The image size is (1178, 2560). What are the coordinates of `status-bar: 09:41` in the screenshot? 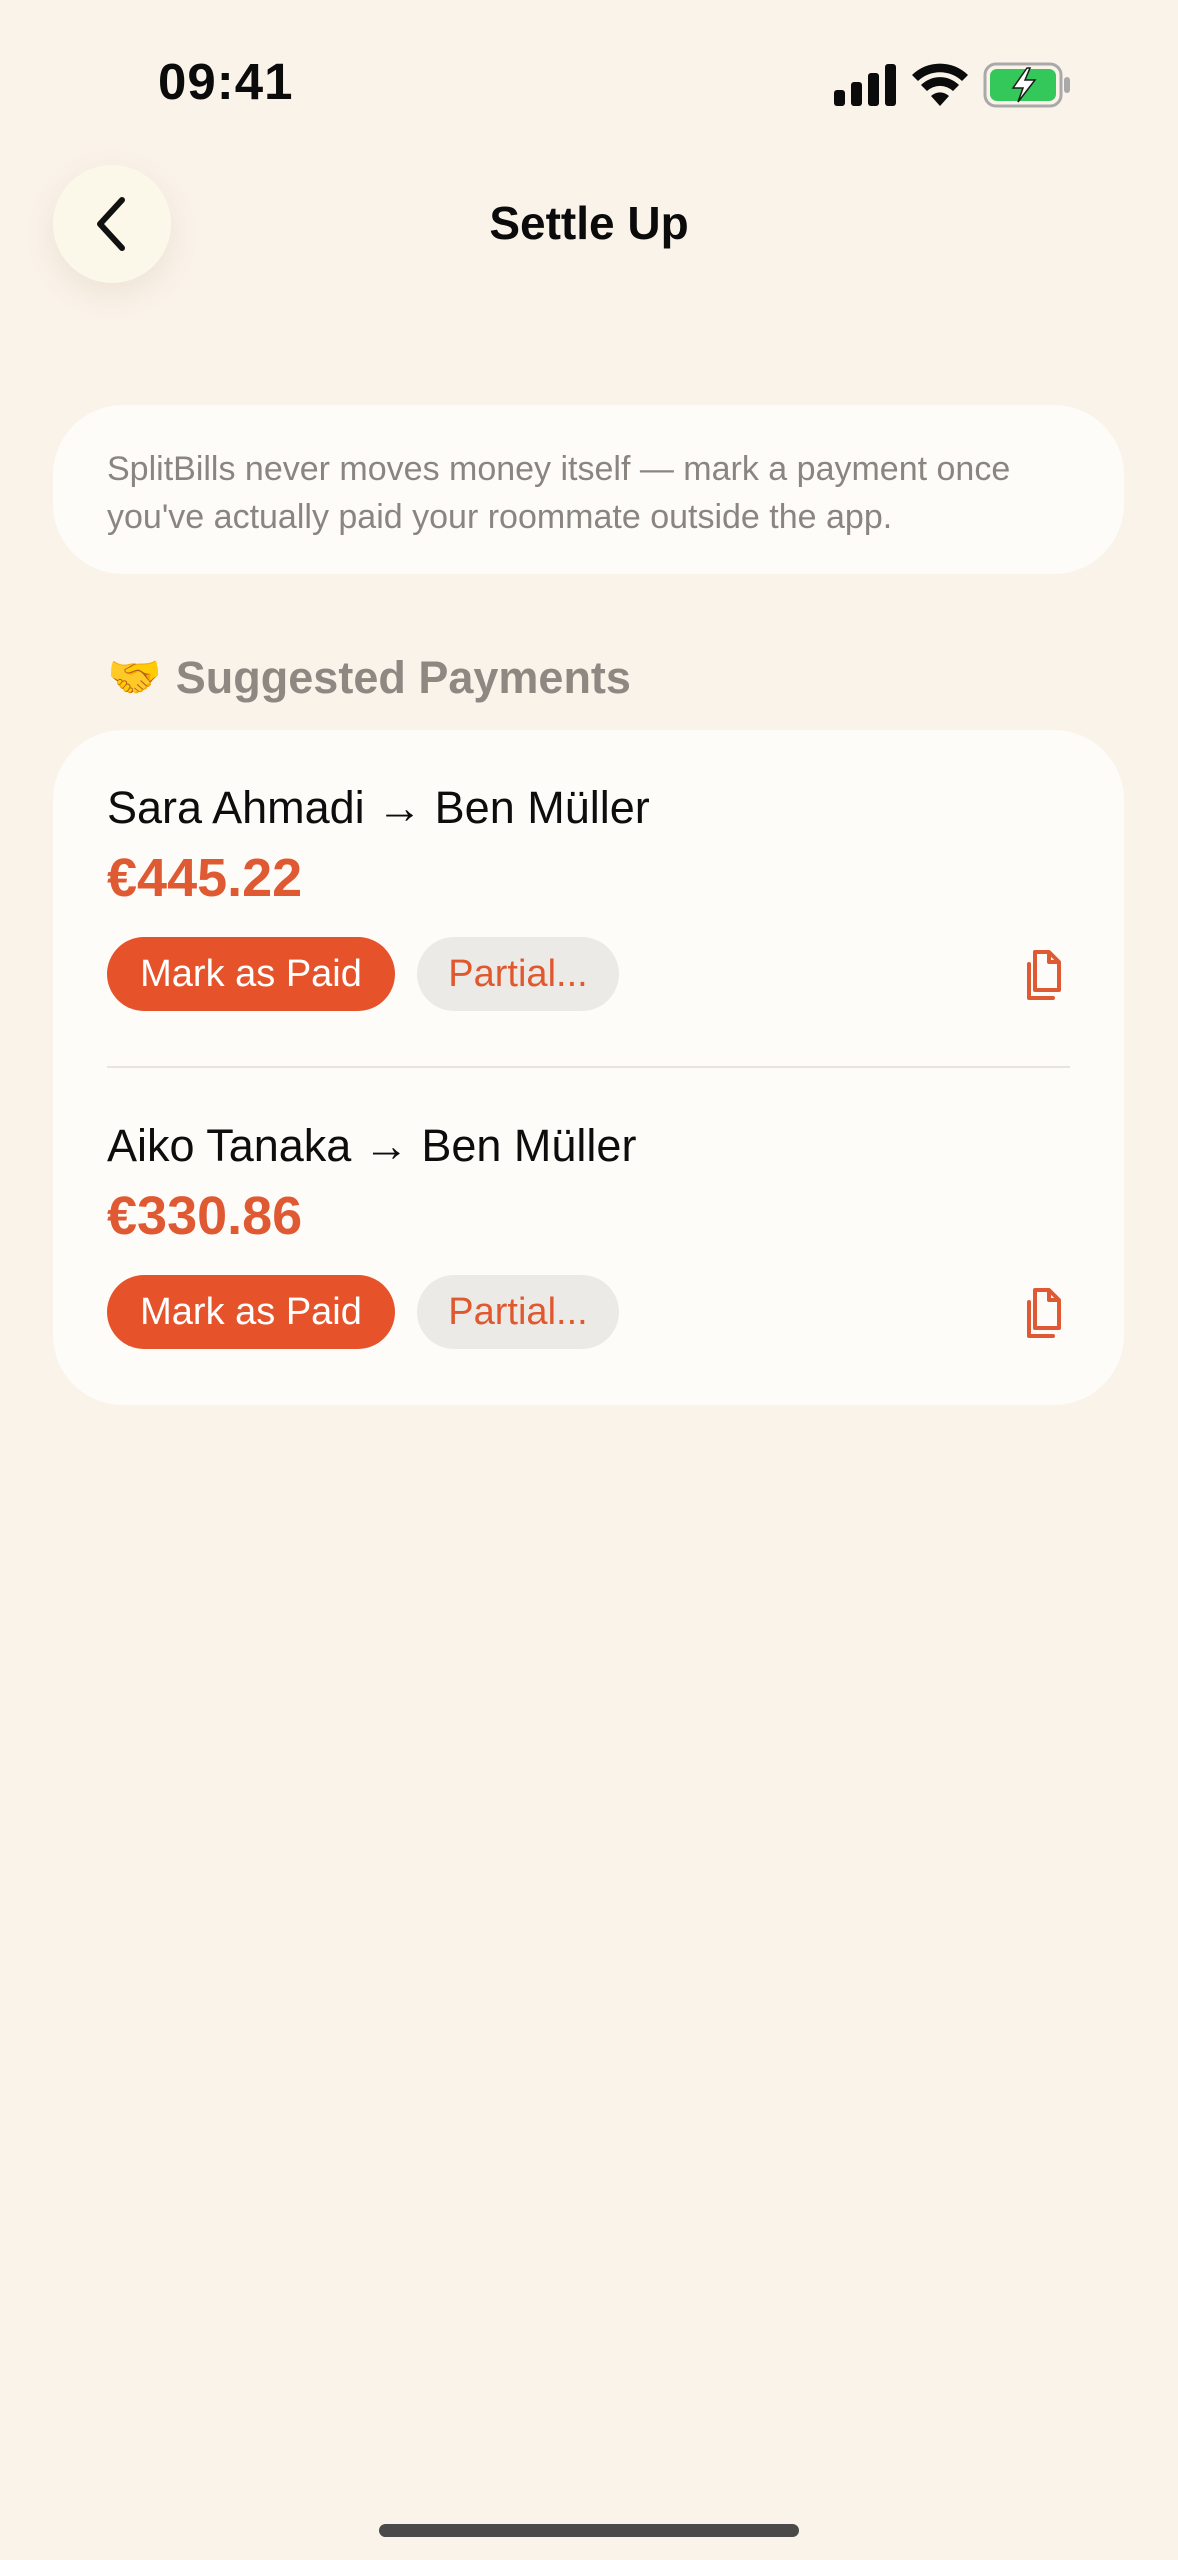 It's located at (589, 75).